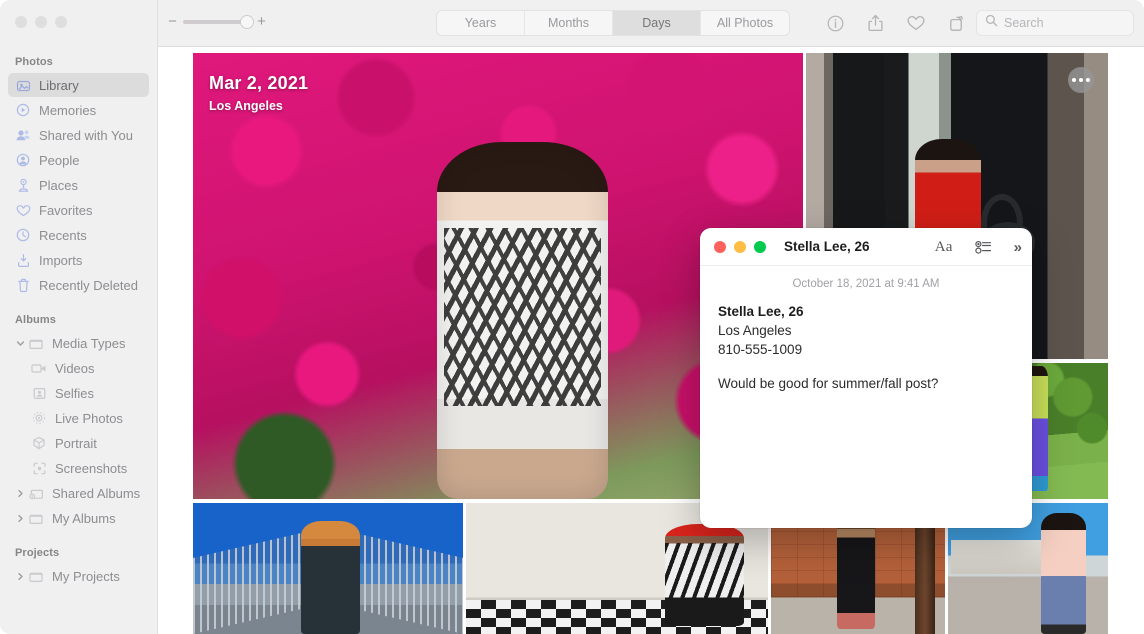  I want to click on shared-album-icon, so click(36, 493).